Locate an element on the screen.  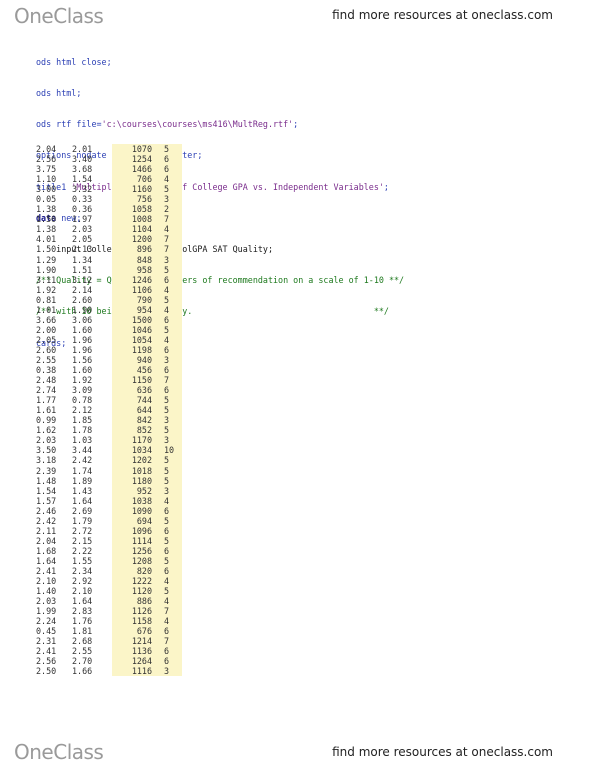
sat-value: 1500 is located at coordinates (137, 319).